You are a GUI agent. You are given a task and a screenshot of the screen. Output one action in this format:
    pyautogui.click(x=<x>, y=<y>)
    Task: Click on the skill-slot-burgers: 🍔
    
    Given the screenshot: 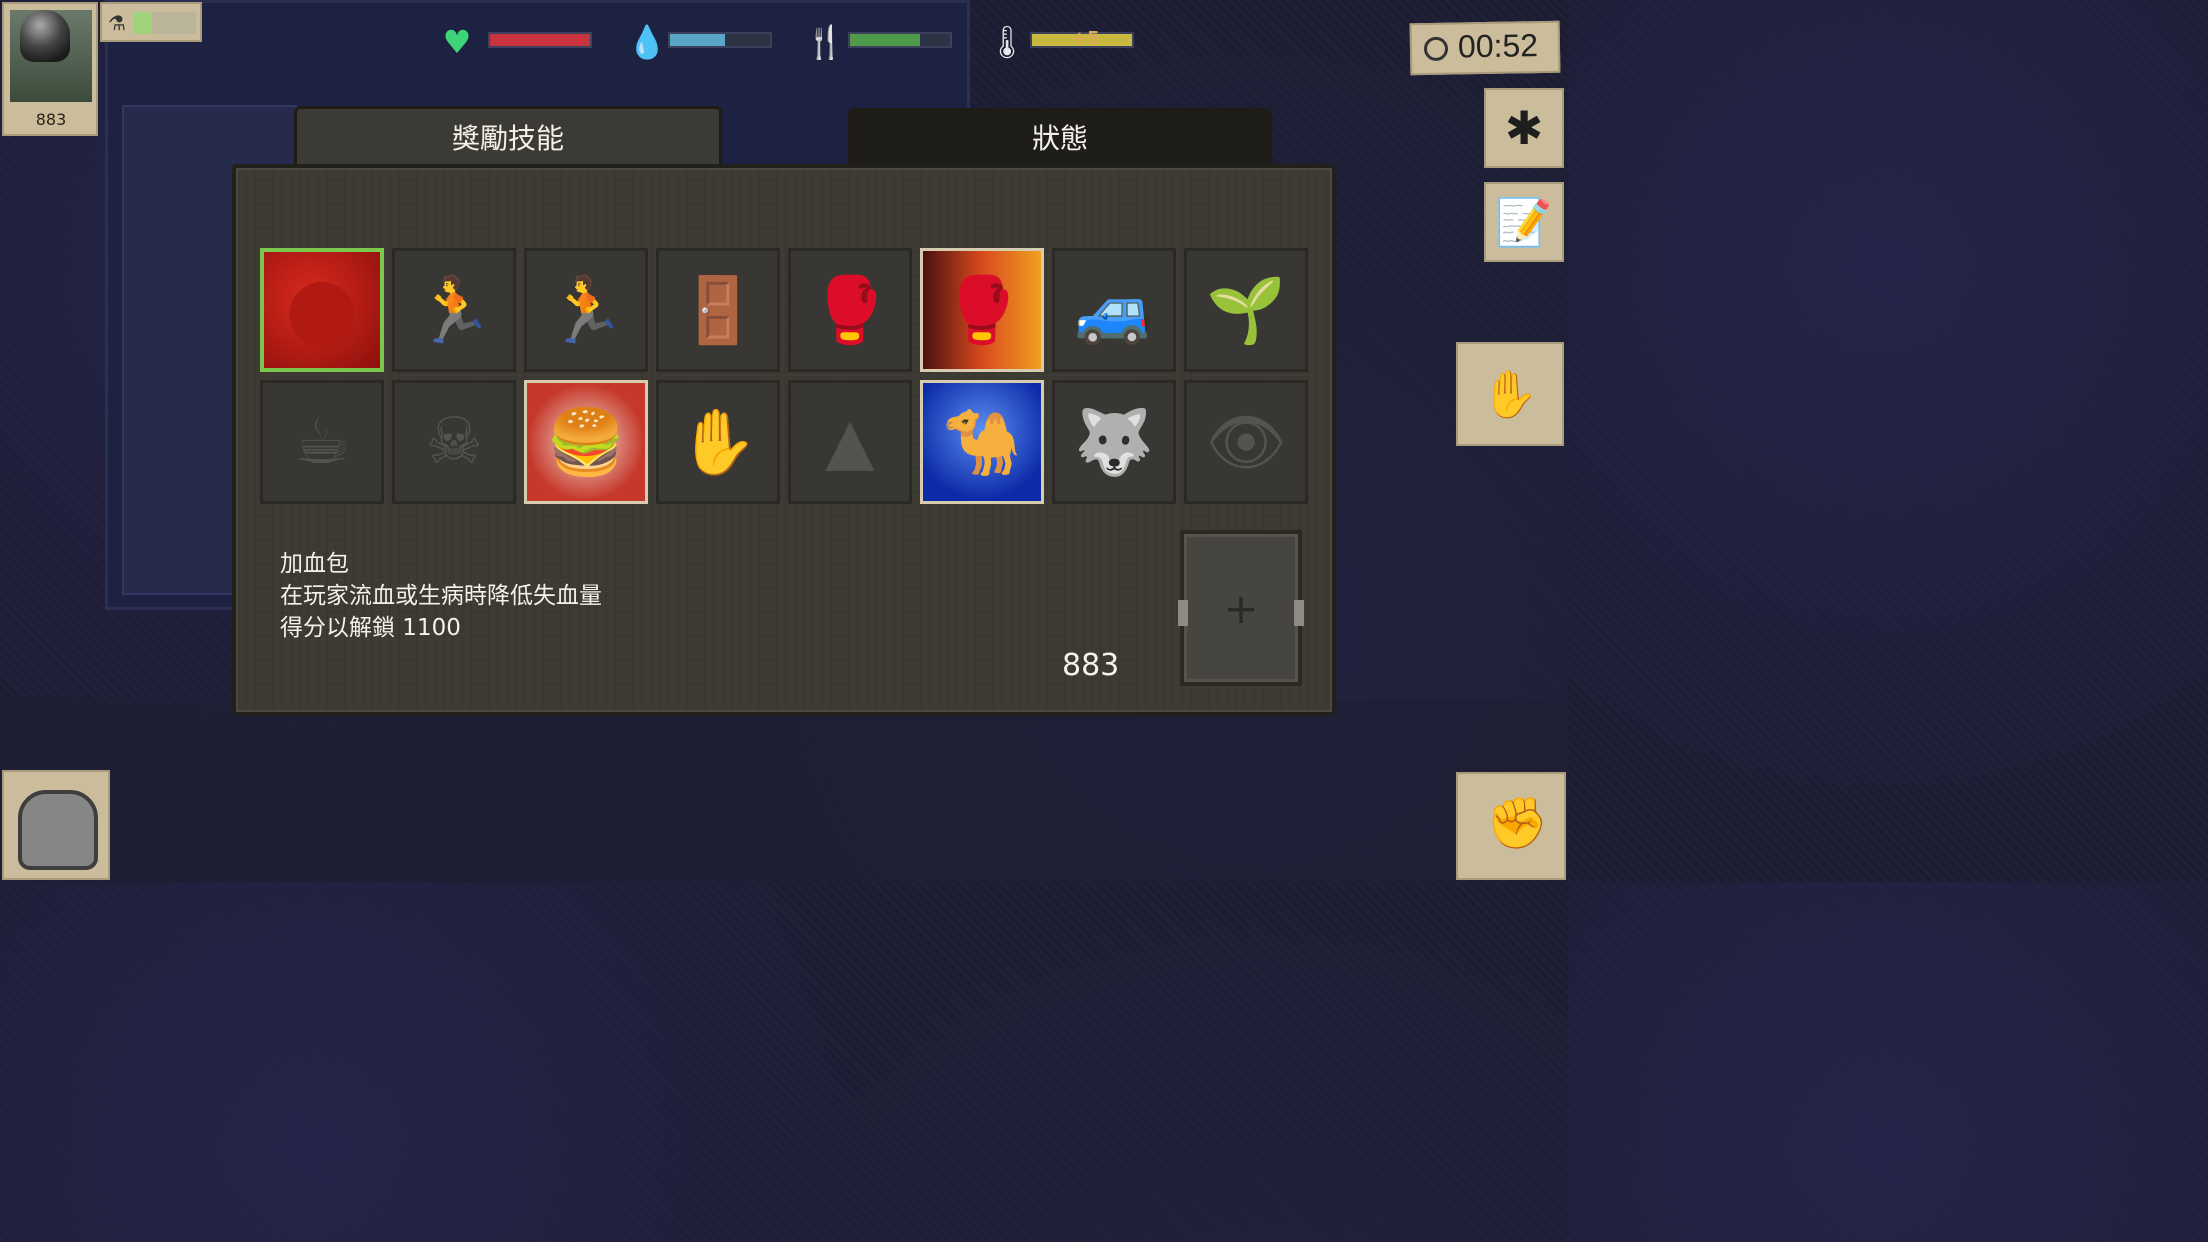 What is the action you would take?
    pyautogui.click(x=586, y=442)
    